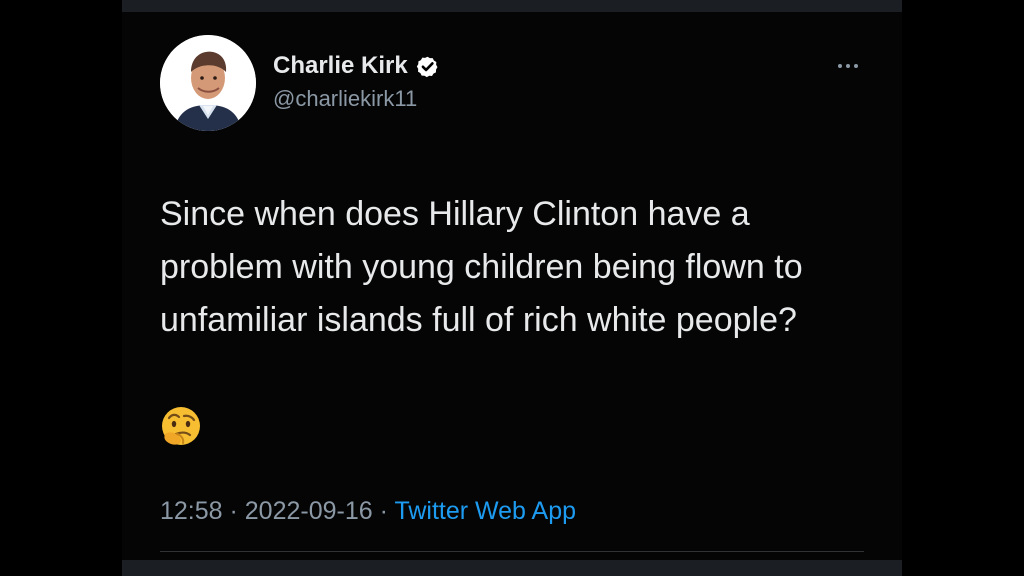  What do you see at coordinates (191, 511) in the screenshot?
I see `tweet-time: 12:58` at bounding box center [191, 511].